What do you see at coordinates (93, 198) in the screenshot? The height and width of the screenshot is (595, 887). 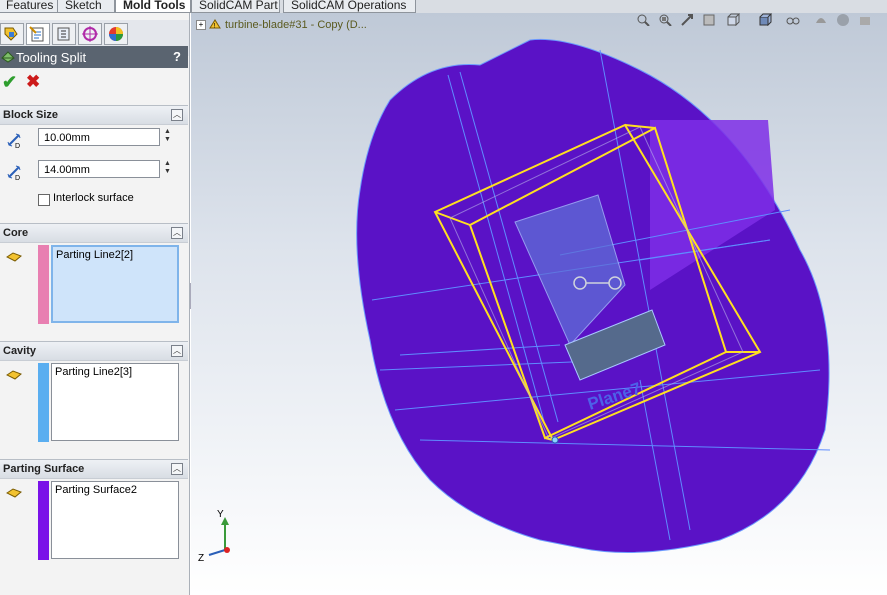 I see `interlock-surface-label: Interlock surface` at bounding box center [93, 198].